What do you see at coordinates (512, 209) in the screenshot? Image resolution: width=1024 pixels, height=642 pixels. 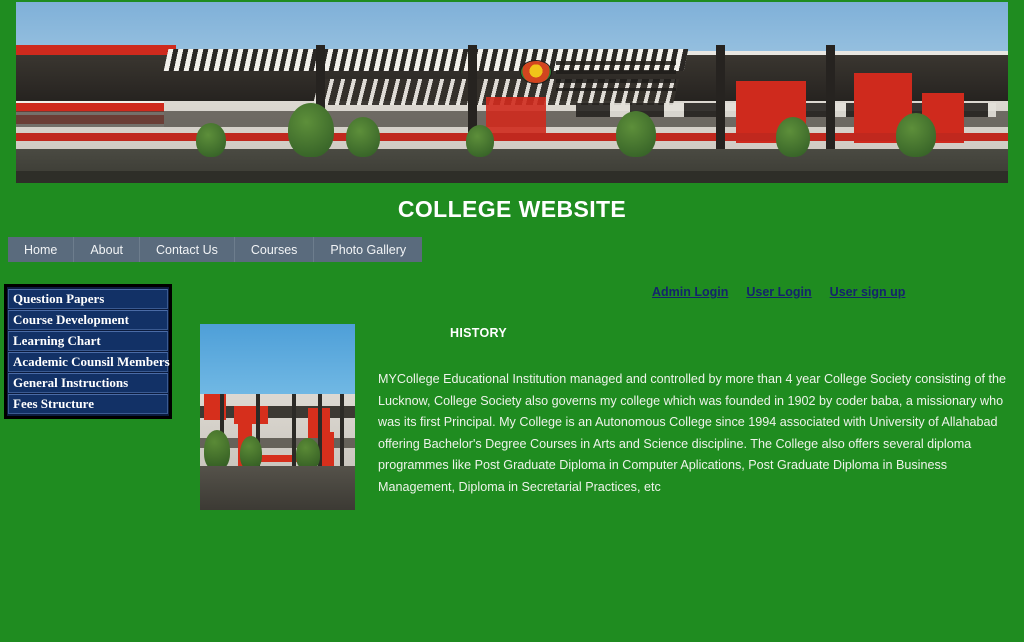 I see `page-title: COLLEGE WEBSITE` at bounding box center [512, 209].